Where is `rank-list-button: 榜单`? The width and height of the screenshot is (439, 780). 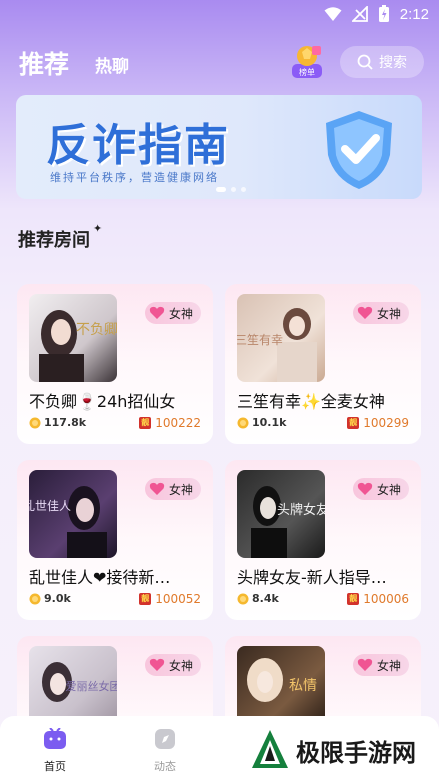
rank-list-button: 榜单 is located at coordinates (307, 62).